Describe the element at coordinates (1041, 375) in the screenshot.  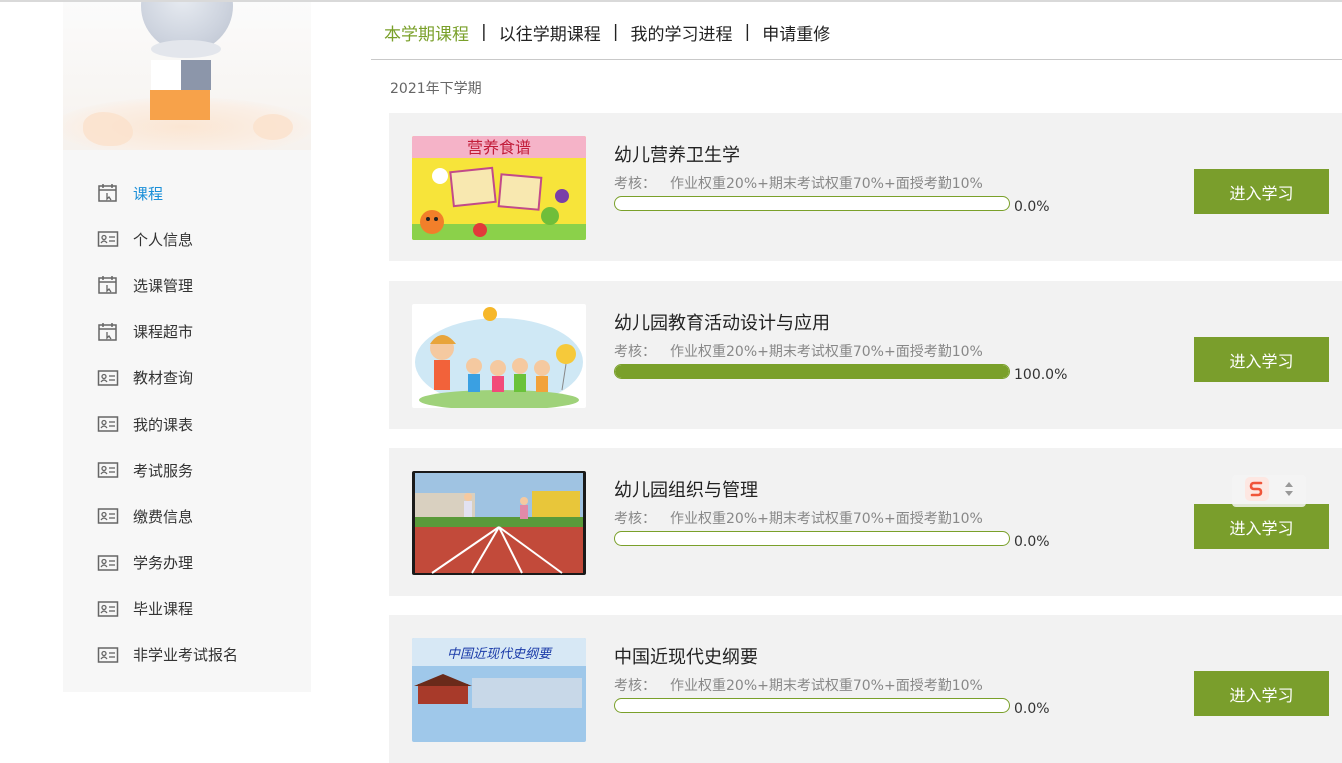
I see `progress-percent: 100.0%` at that location.